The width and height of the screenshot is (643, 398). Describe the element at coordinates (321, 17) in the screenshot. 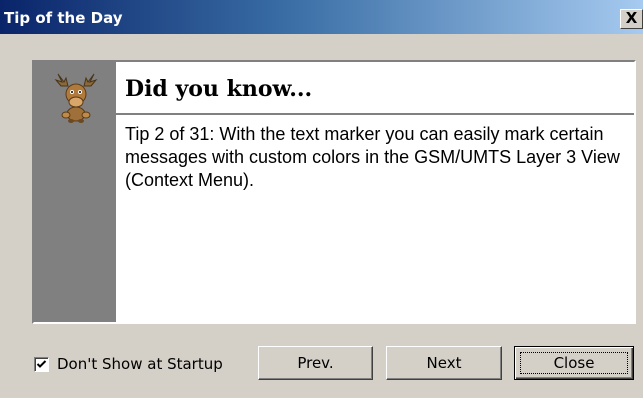

I see `title-bar: Tip of the Day X` at that location.